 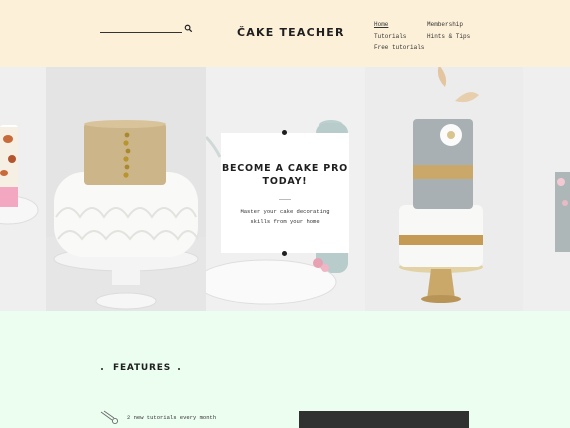 I want to click on nav-membership: Membership, so click(x=445, y=24).